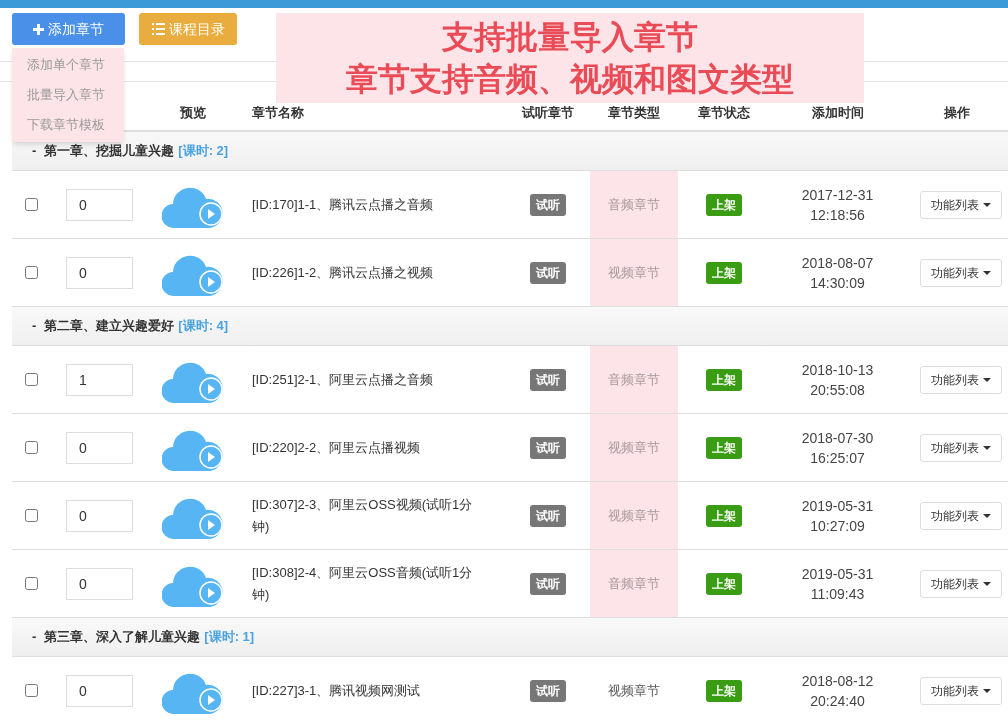 The height and width of the screenshot is (721, 1008). Describe the element at coordinates (837, 594) in the screenshot. I see `added-time: 11:09:43` at that location.